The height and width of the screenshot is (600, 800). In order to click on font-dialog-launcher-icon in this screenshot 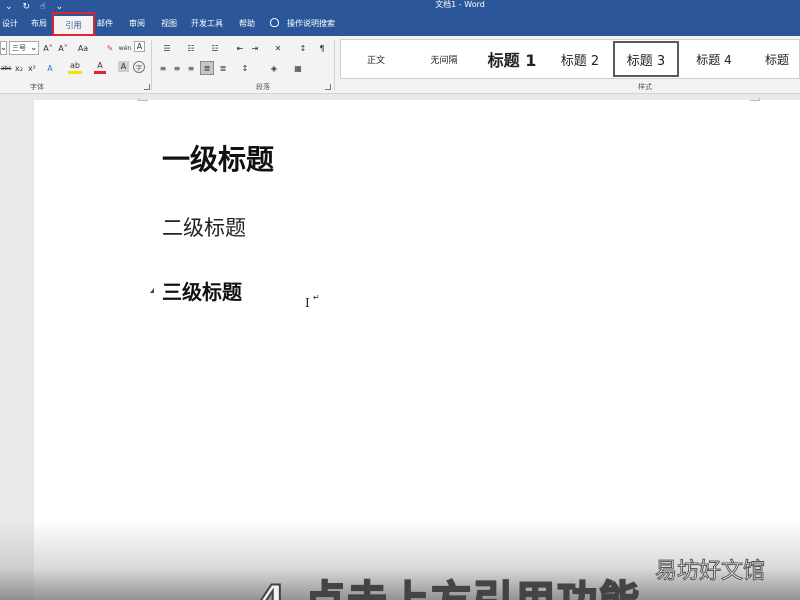, I will do `click(147, 87)`.